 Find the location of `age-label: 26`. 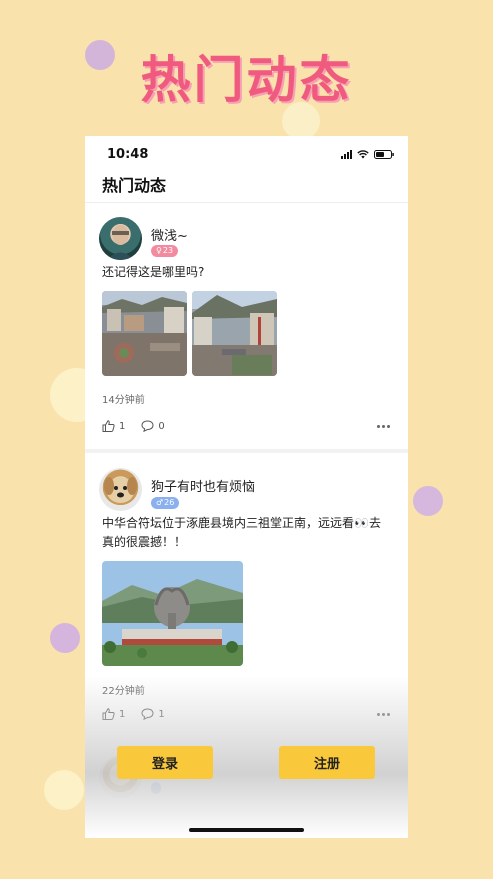

age-label: 26 is located at coordinates (169, 502).